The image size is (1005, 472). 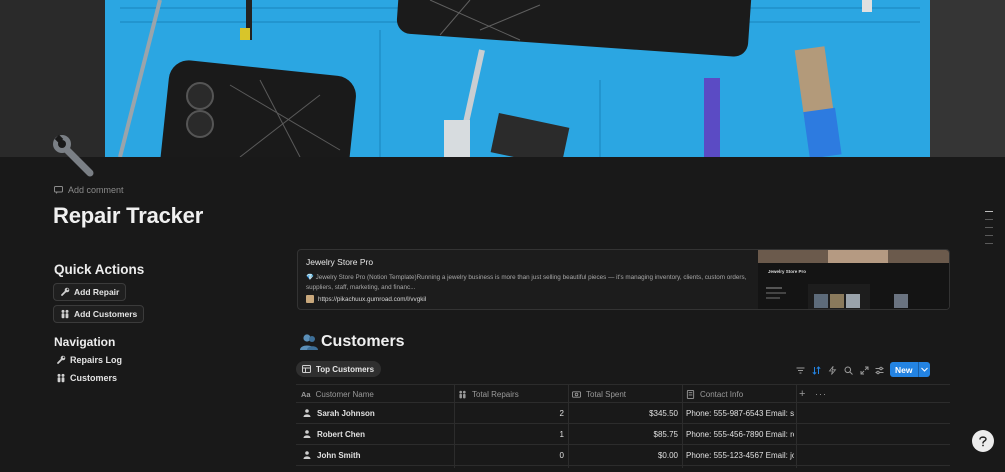 I want to click on favicon-icon, so click(x=310, y=299).